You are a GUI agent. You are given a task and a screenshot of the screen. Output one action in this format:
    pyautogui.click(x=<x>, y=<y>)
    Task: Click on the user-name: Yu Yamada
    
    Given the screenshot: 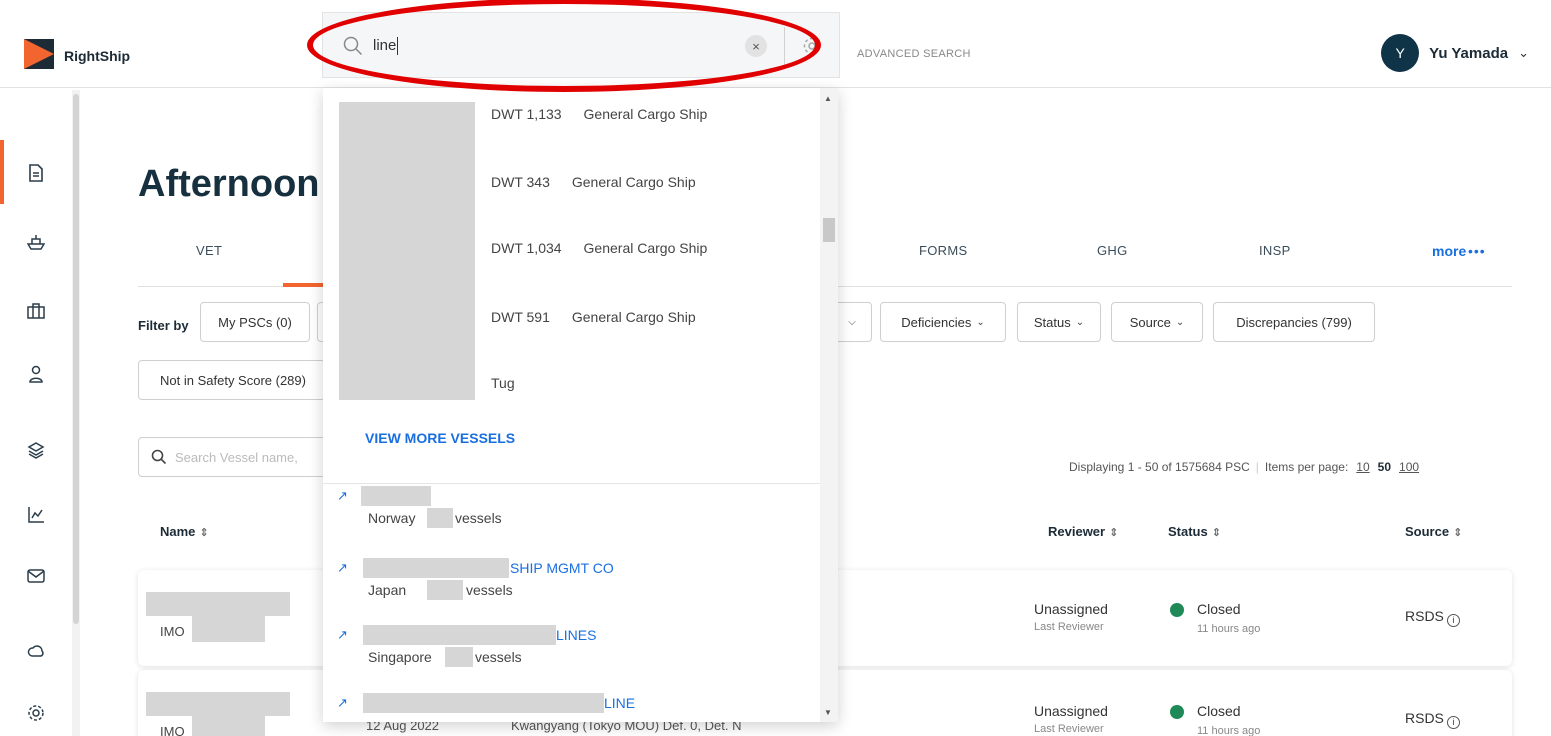 What is the action you would take?
    pyautogui.click(x=1469, y=53)
    